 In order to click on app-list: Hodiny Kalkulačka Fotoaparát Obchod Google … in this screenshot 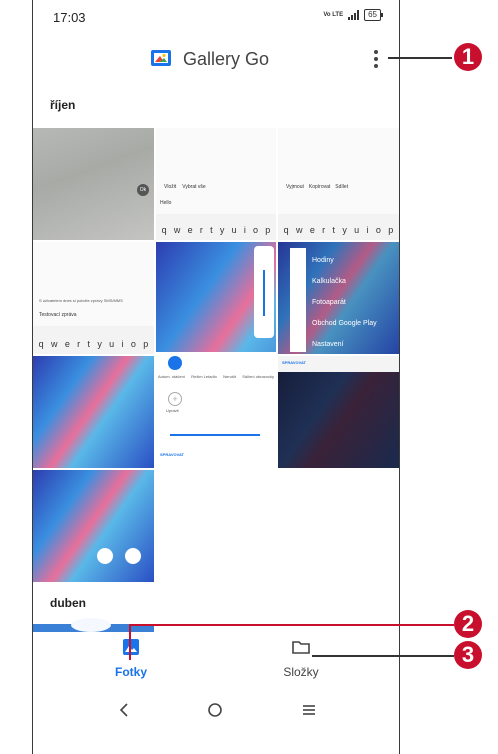, I will do `click(344, 302)`.